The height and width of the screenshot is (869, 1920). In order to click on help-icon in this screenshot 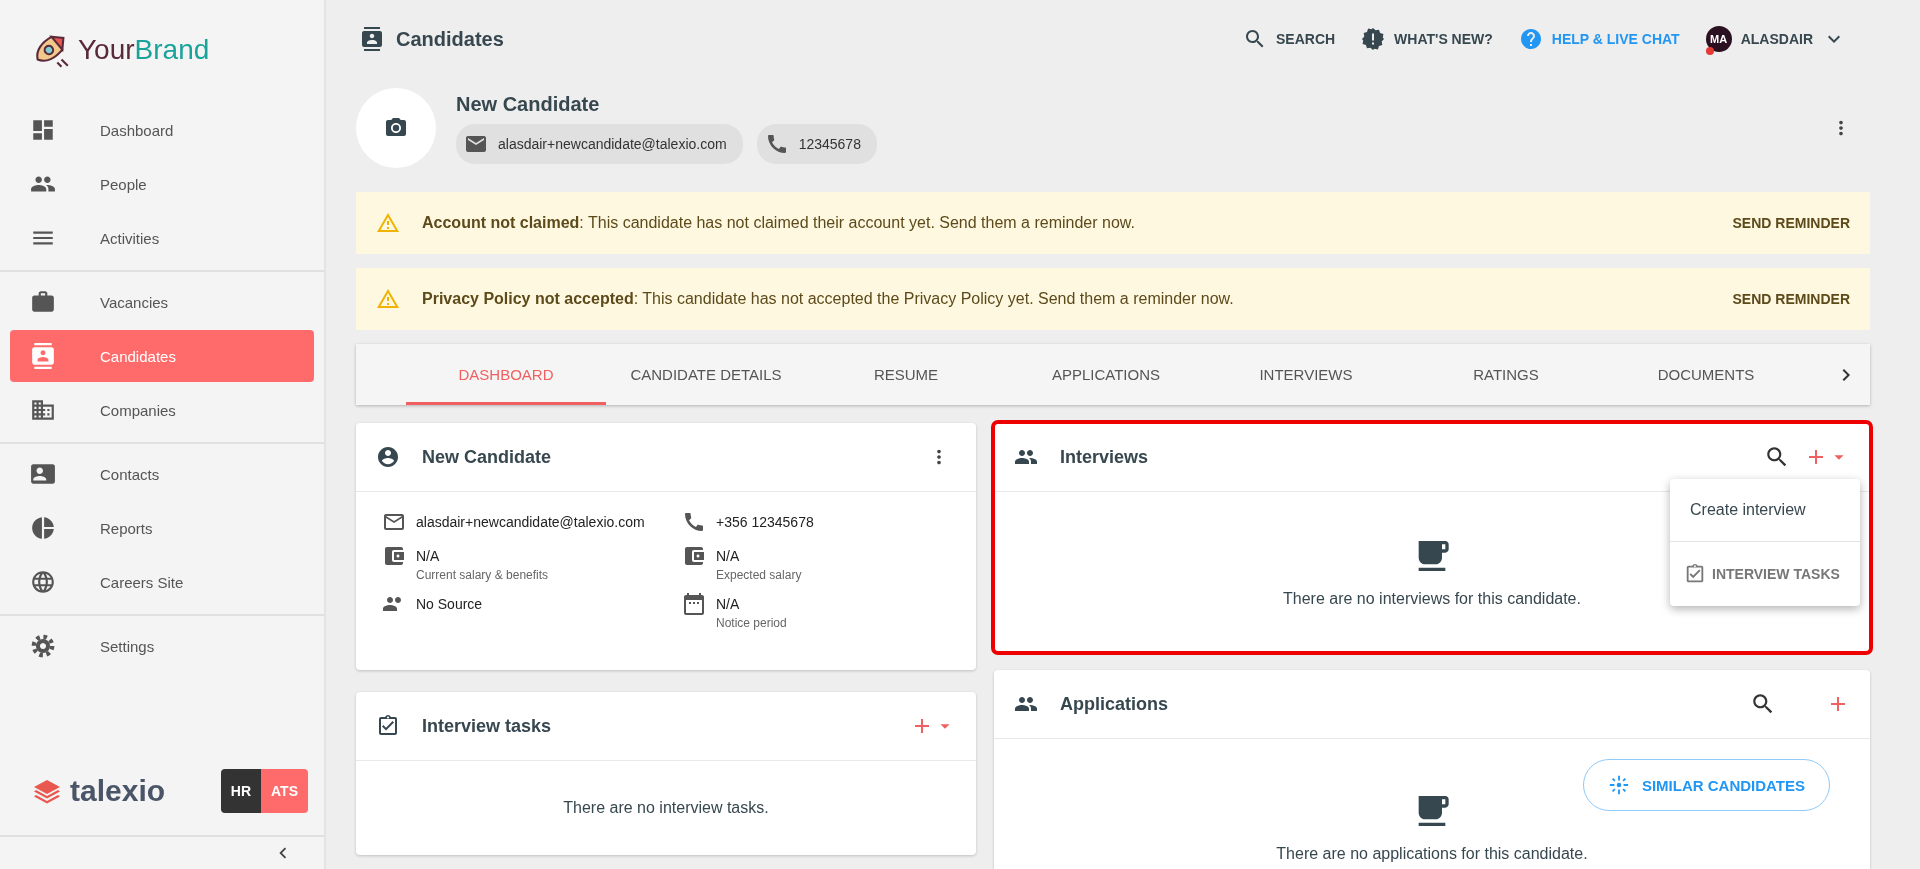, I will do `click(1530, 39)`.